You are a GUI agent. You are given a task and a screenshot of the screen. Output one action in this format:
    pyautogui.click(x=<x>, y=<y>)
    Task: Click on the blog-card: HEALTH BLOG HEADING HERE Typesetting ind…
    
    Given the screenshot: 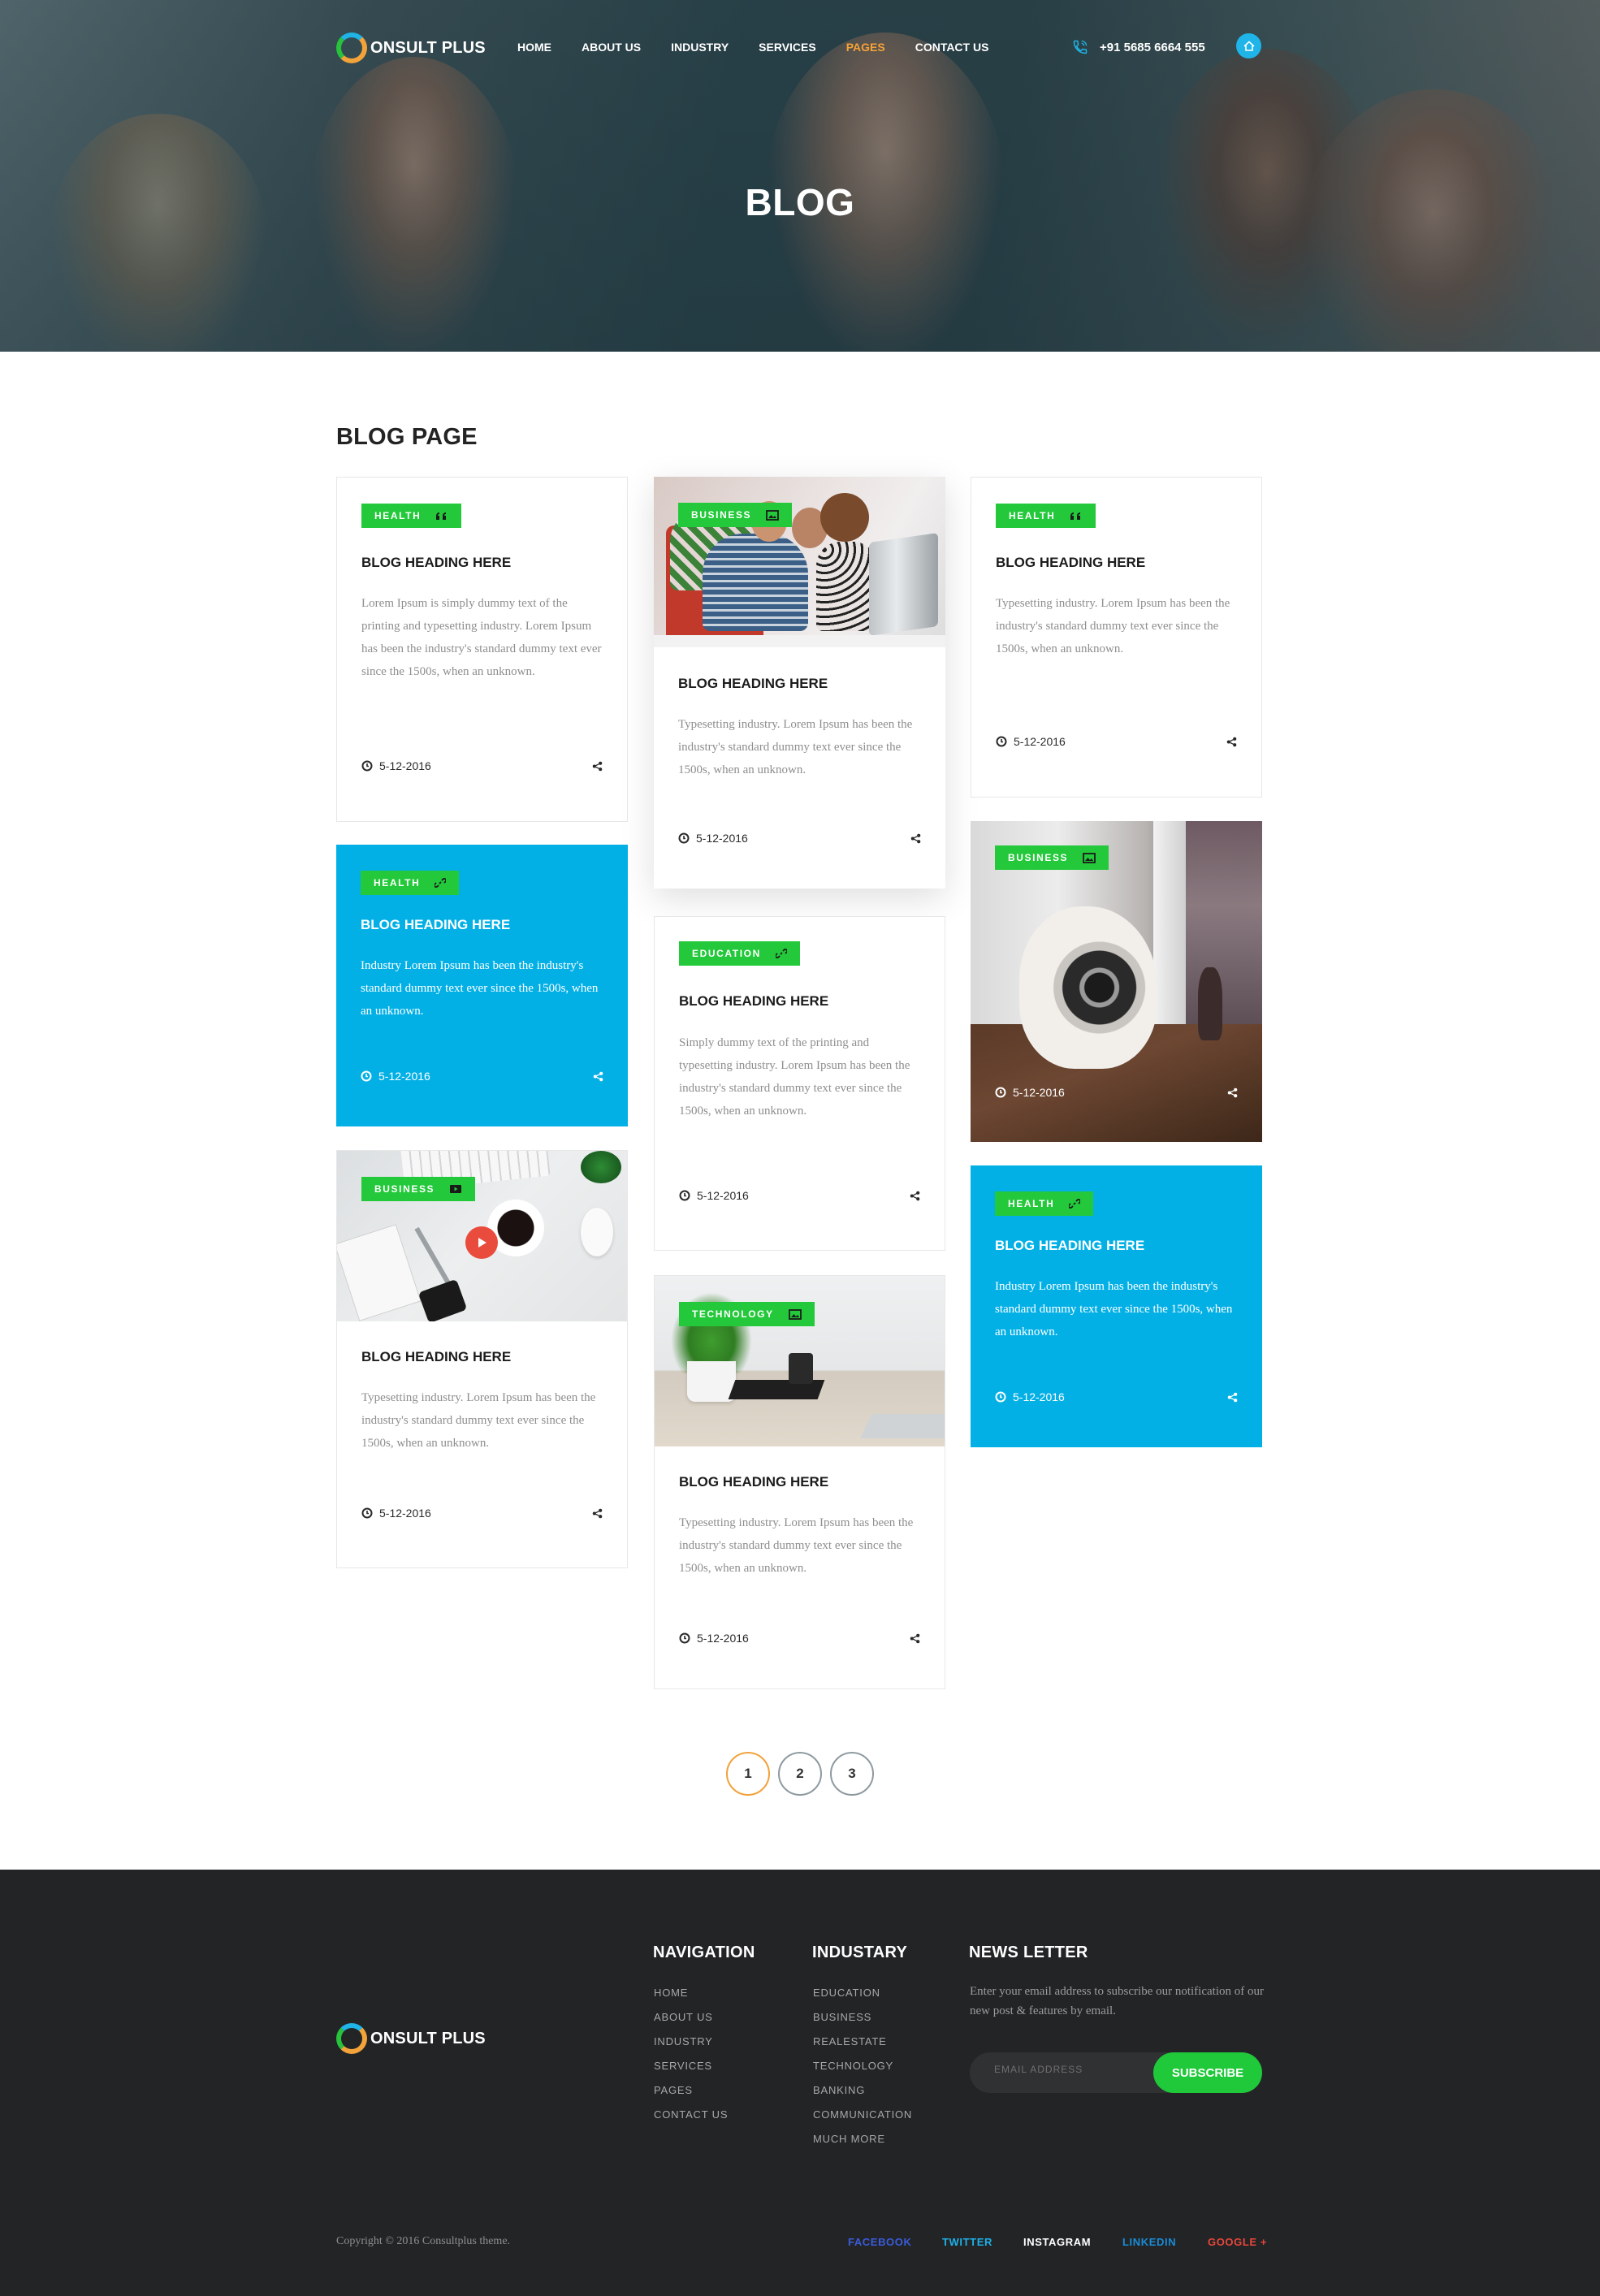 What is the action you would take?
    pyautogui.click(x=1116, y=637)
    